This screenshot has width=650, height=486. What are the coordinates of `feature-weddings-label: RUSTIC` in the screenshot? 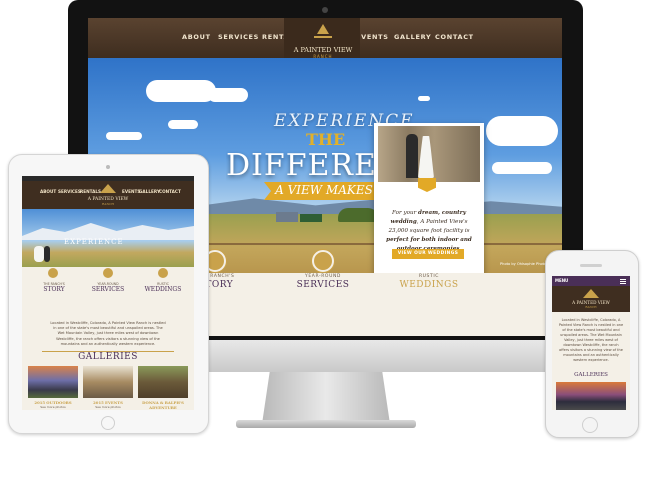 It's located at (429, 276).